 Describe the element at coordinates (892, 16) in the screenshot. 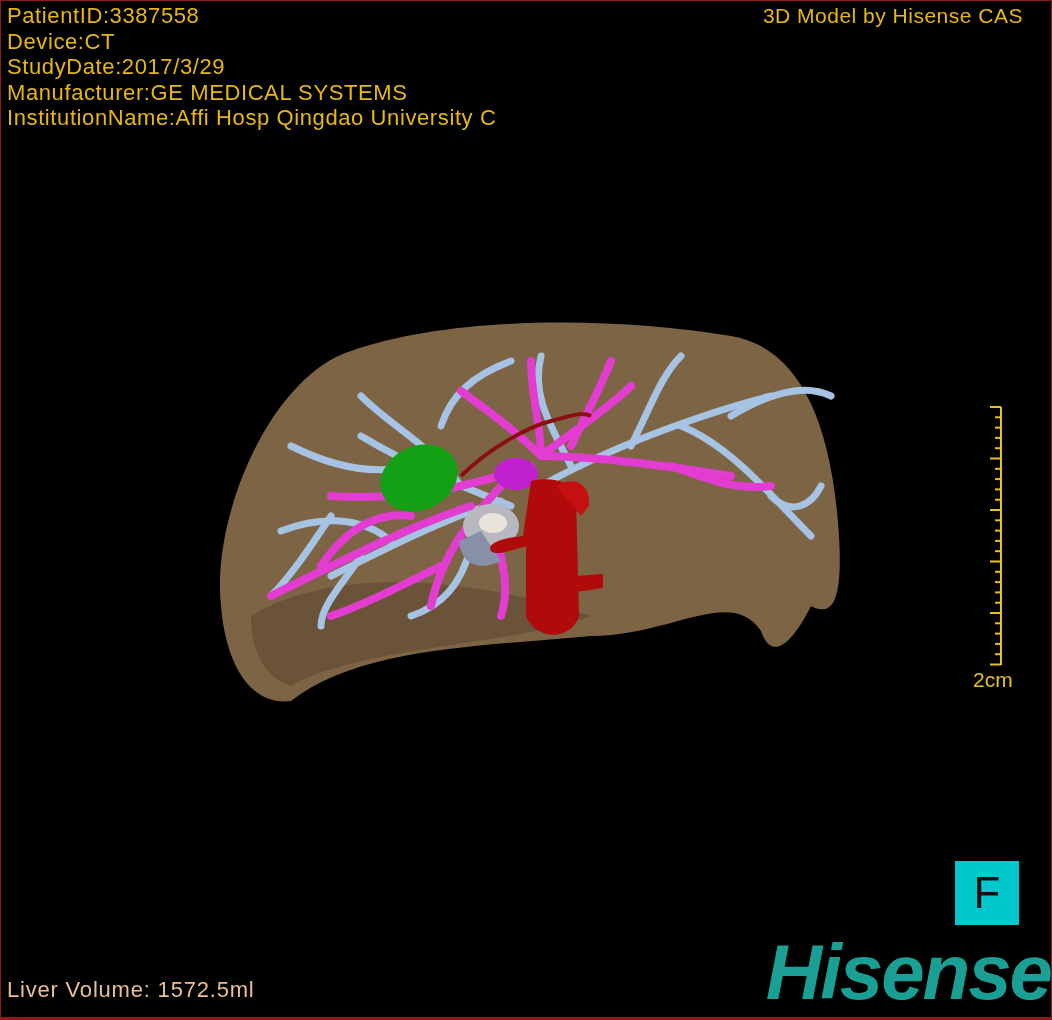

I see `model-credit-text: 3D Model by Hisense CAS` at that location.